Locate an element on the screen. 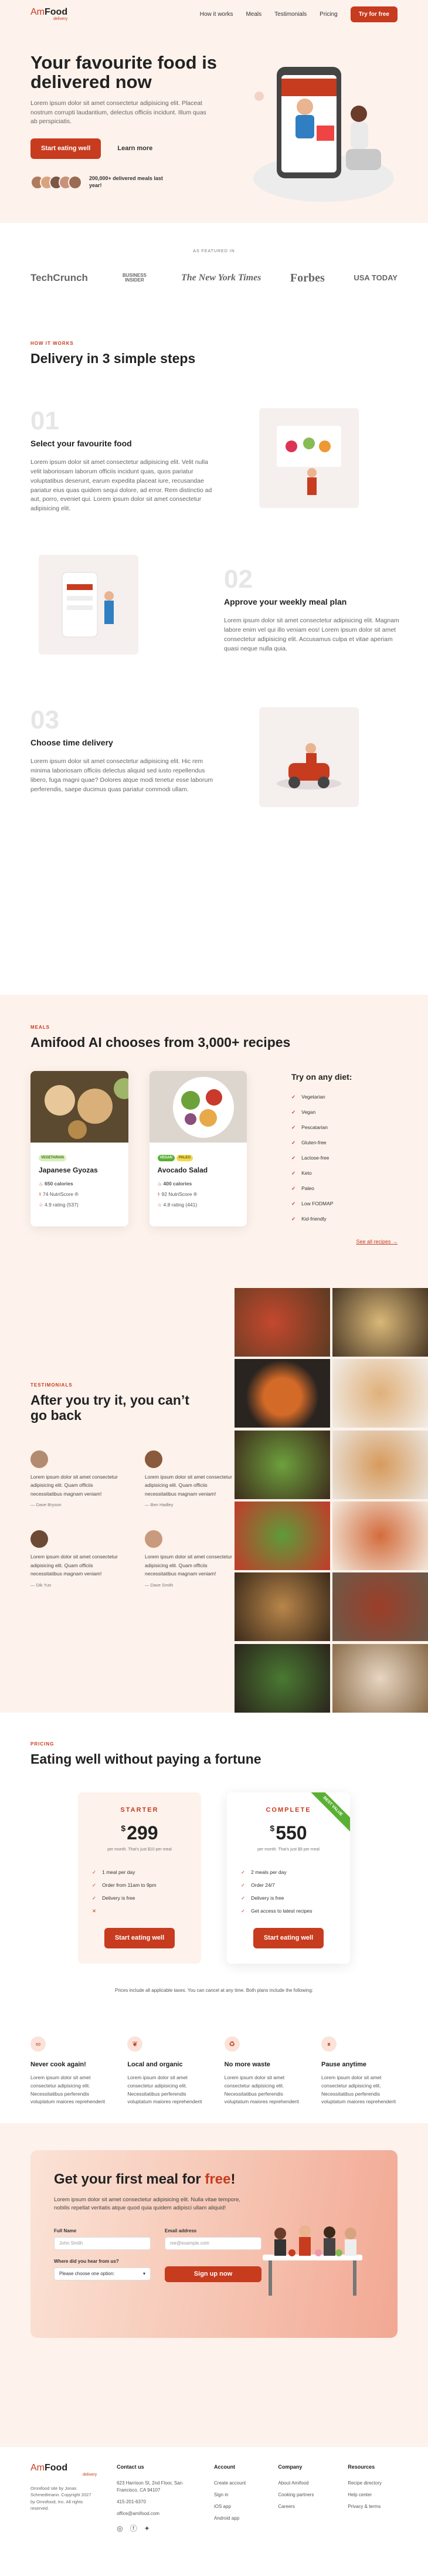  full-name-input: John Smith is located at coordinates (102, 2243).